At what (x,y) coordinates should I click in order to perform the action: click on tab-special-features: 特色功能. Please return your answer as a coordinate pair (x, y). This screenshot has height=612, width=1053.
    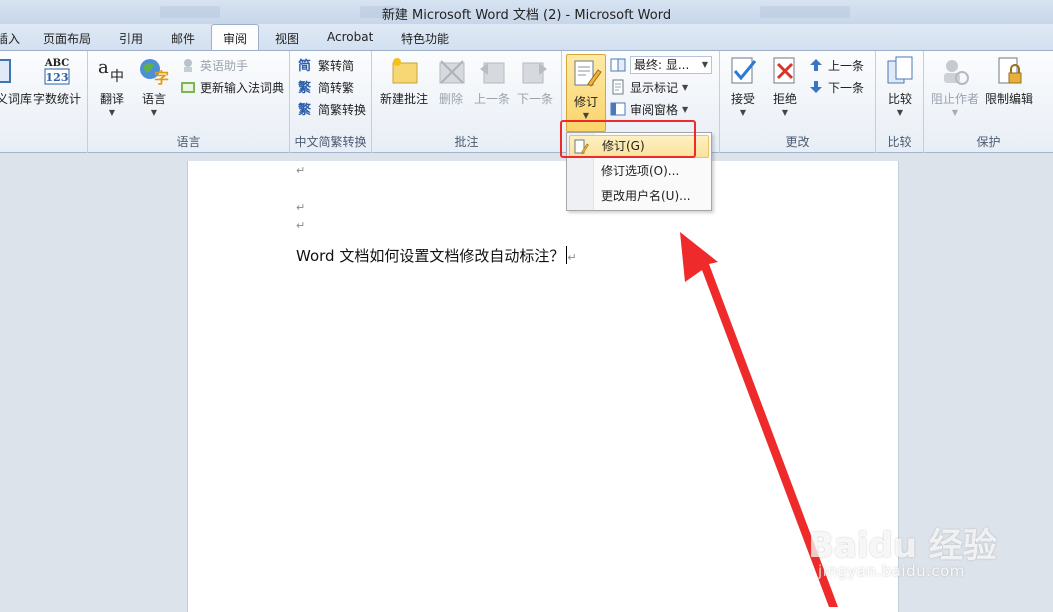
    Looking at the image, I should click on (425, 38).